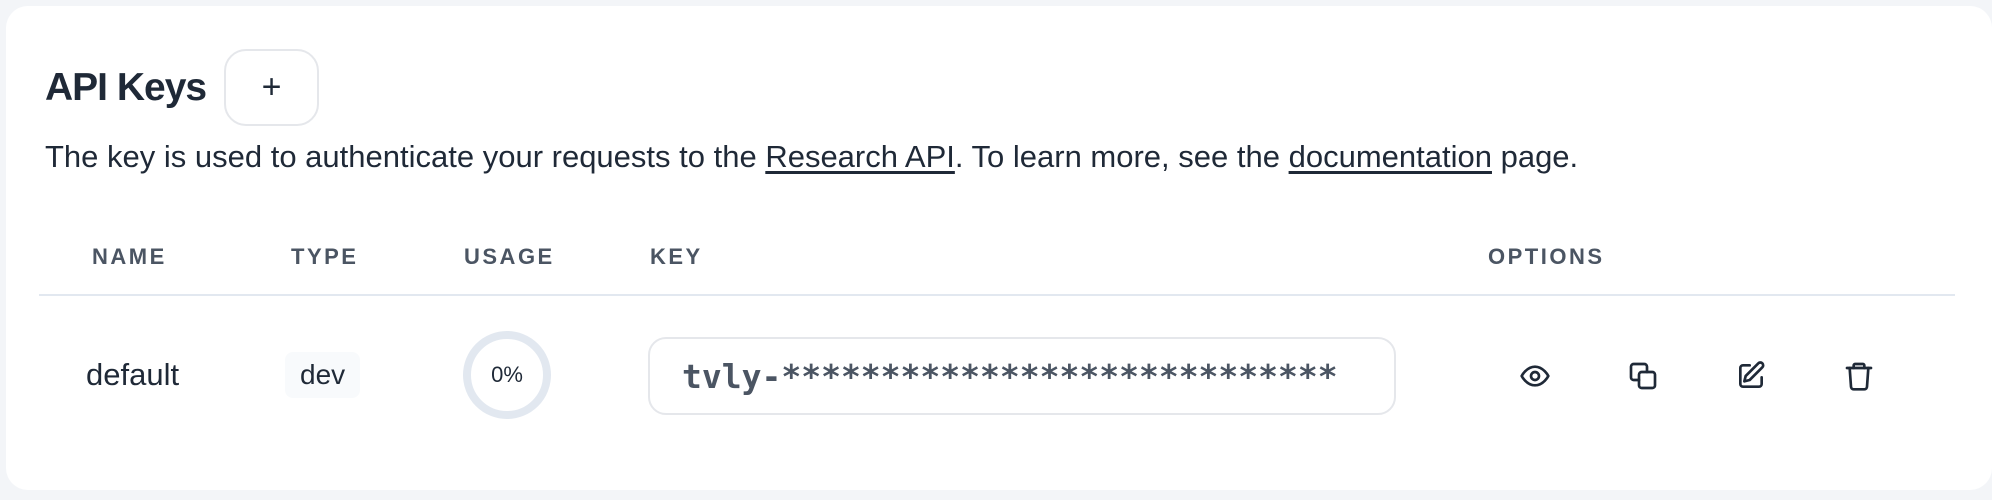 This screenshot has width=1992, height=500. I want to click on table-divider, so click(997, 295).